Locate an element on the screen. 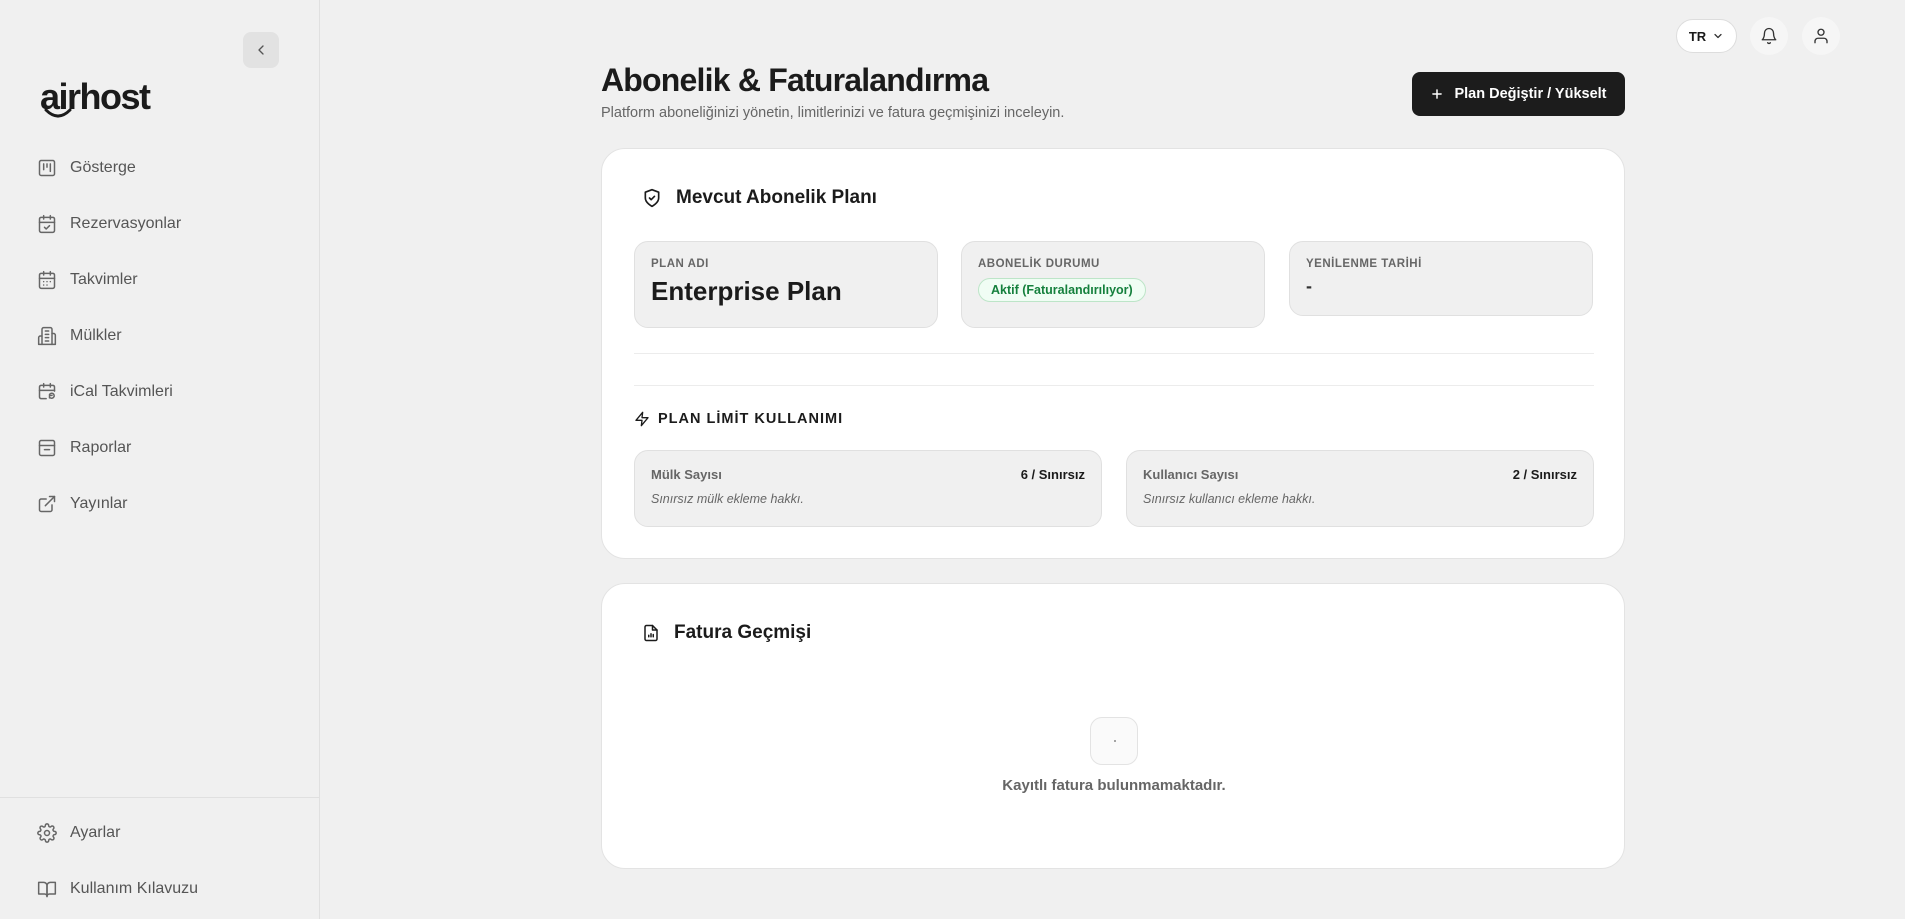 The image size is (1905, 919). invoice-card-header: Fatura Geçmişi is located at coordinates (726, 633).